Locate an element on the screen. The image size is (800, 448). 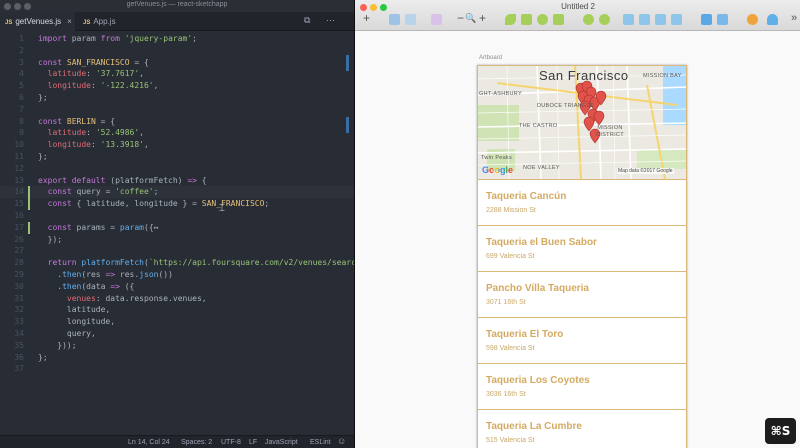
code-line: 31 venues: data.response.venues, is located at coordinates (177, 299).